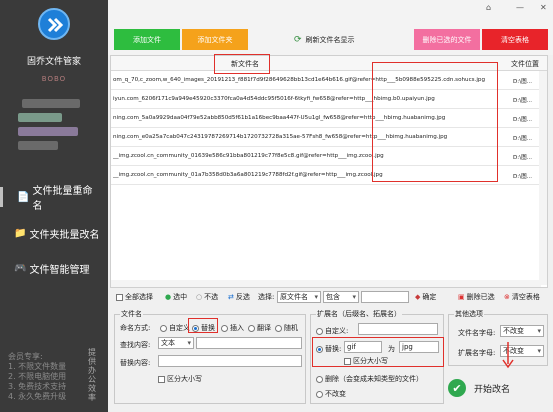  I want to click on nav-label: 文件夹批量改名, so click(64, 235).